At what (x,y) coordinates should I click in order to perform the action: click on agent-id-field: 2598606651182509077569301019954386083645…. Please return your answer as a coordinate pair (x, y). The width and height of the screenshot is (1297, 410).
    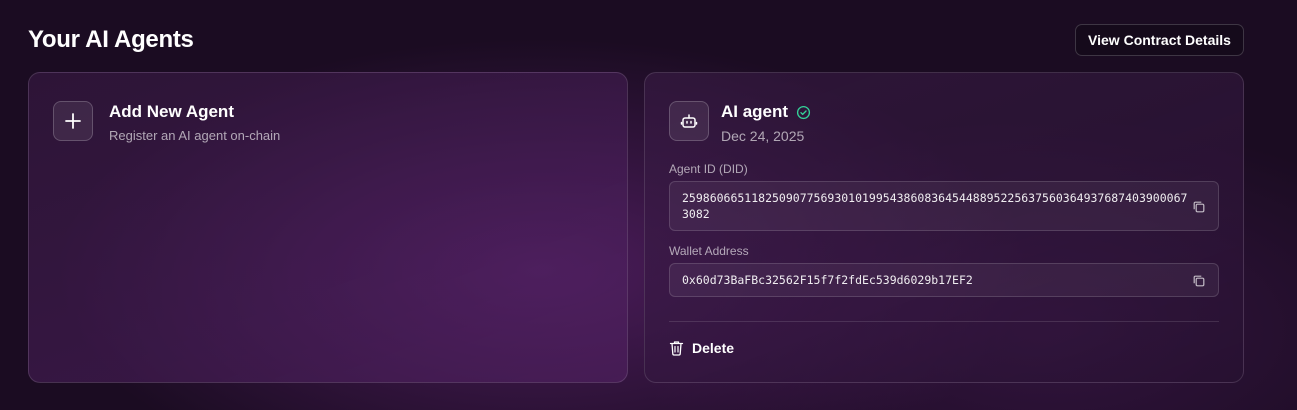
    Looking at the image, I should click on (944, 206).